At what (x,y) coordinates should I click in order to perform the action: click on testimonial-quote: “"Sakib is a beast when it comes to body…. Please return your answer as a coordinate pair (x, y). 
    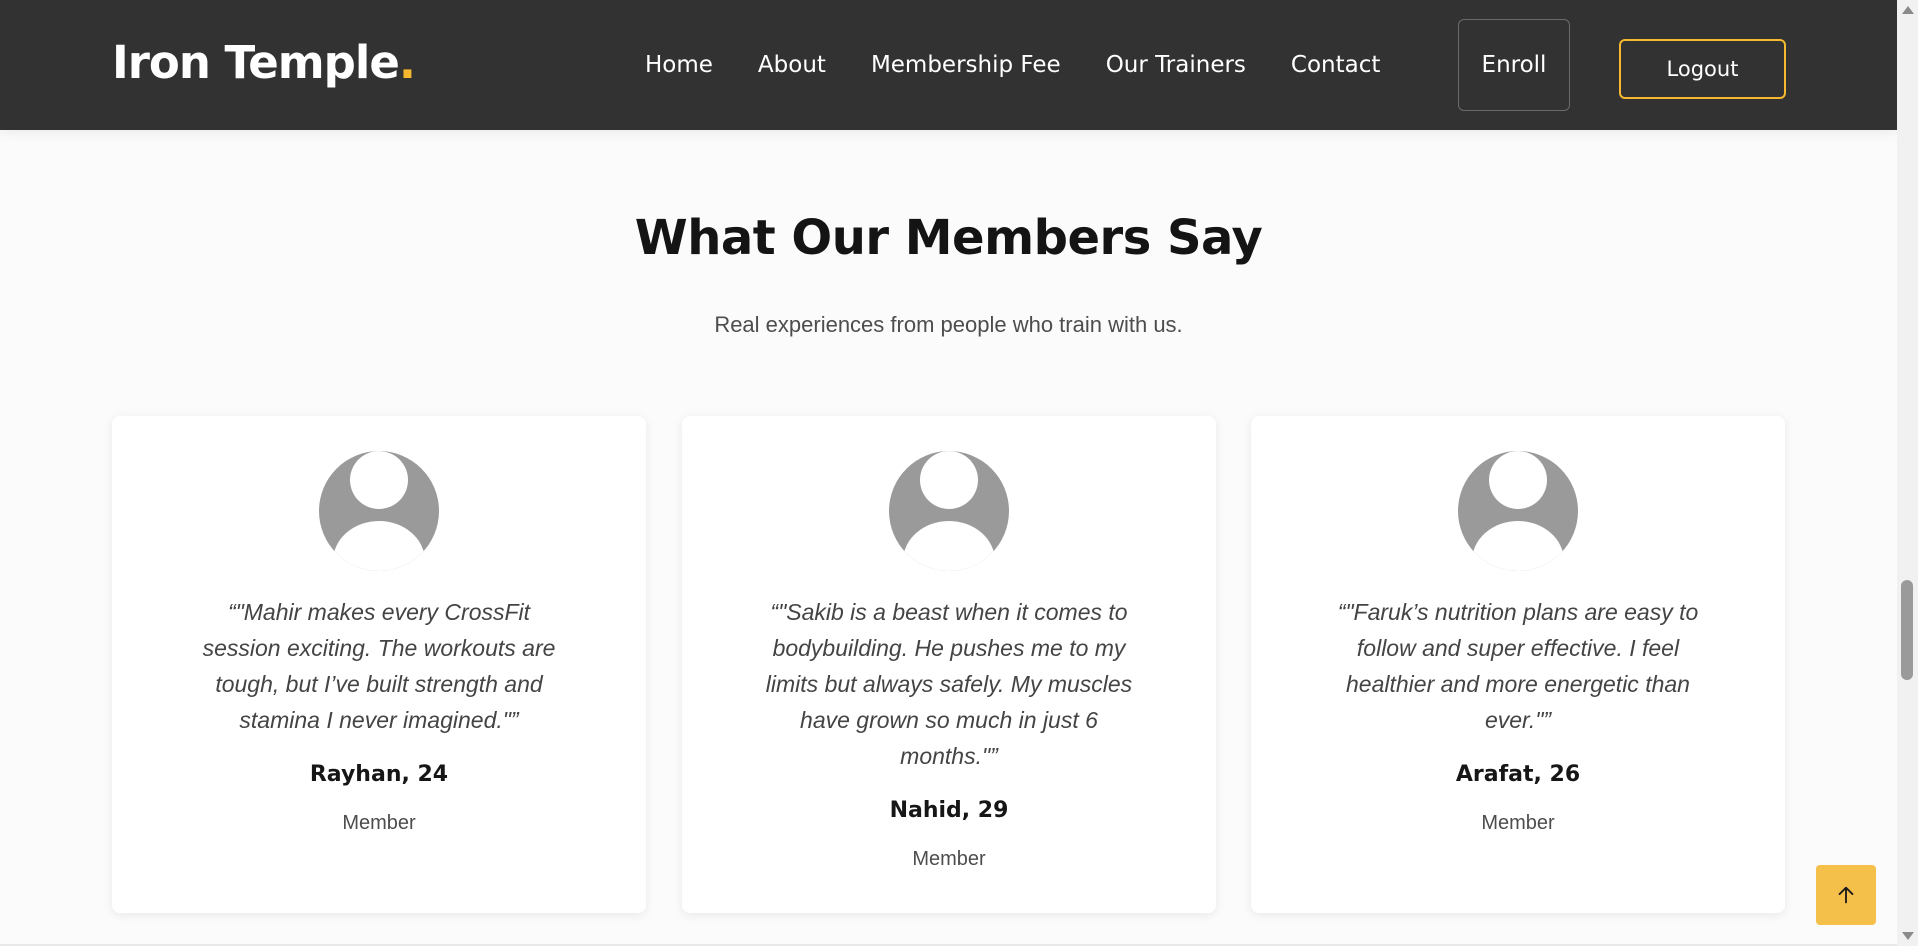
    Looking at the image, I should click on (949, 684).